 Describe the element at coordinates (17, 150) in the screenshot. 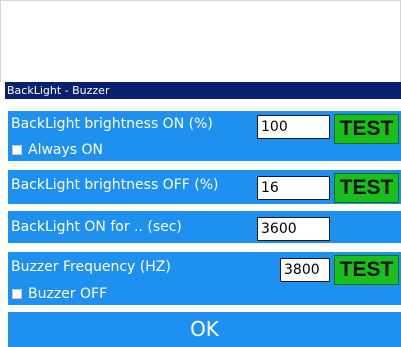

I see `always-on-checkbox-box` at that location.